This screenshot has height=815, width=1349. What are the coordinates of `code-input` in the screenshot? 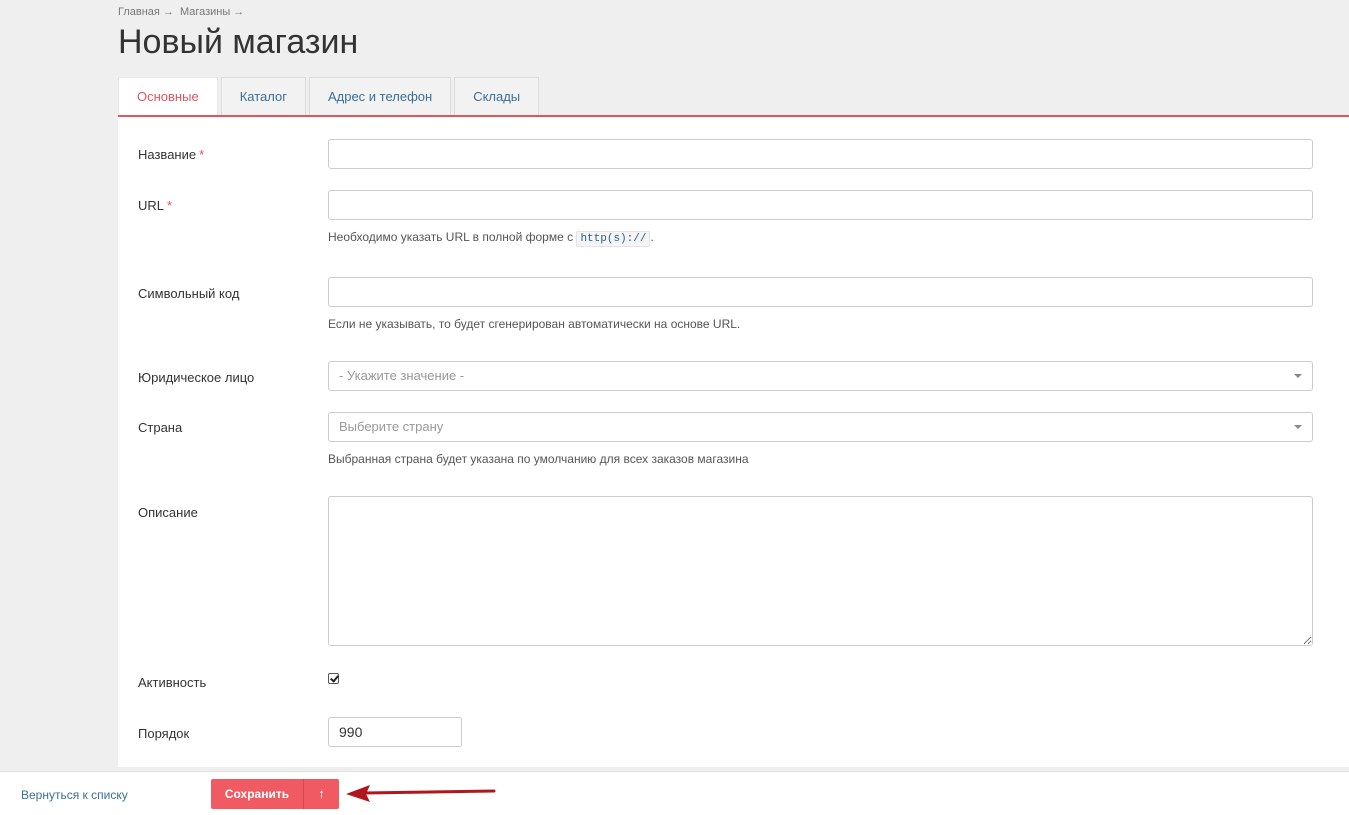 It's located at (820, 292).